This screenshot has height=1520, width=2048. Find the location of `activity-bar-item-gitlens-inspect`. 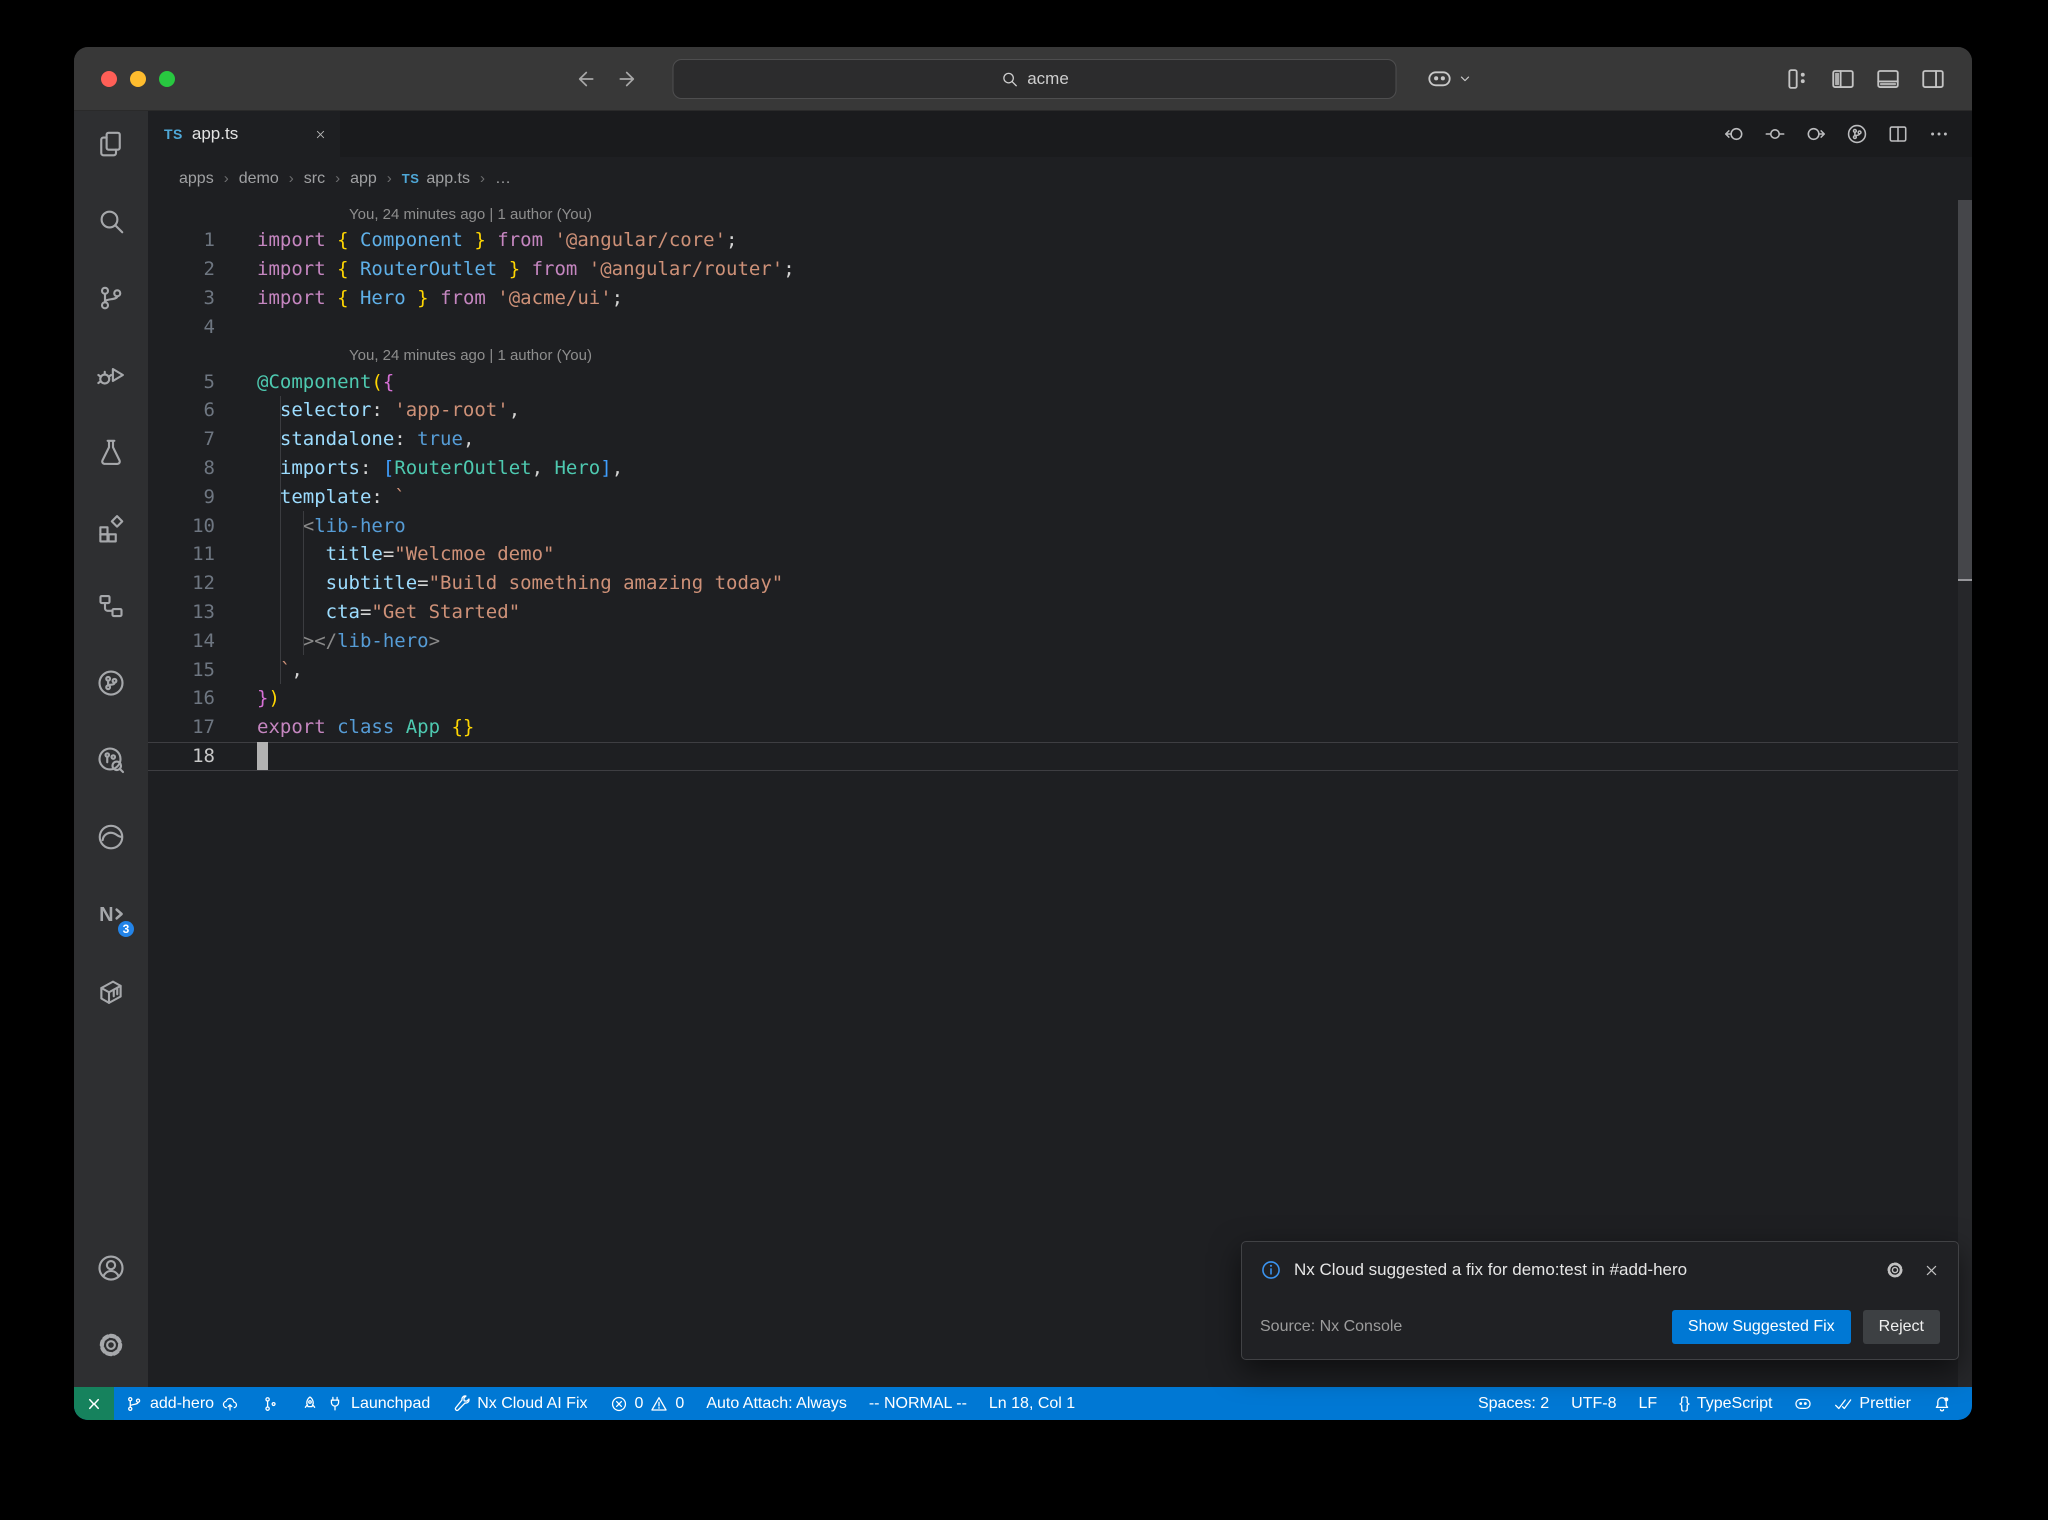

activity-bar-item-gitlens-inspect is located at coordinates (111, 760).